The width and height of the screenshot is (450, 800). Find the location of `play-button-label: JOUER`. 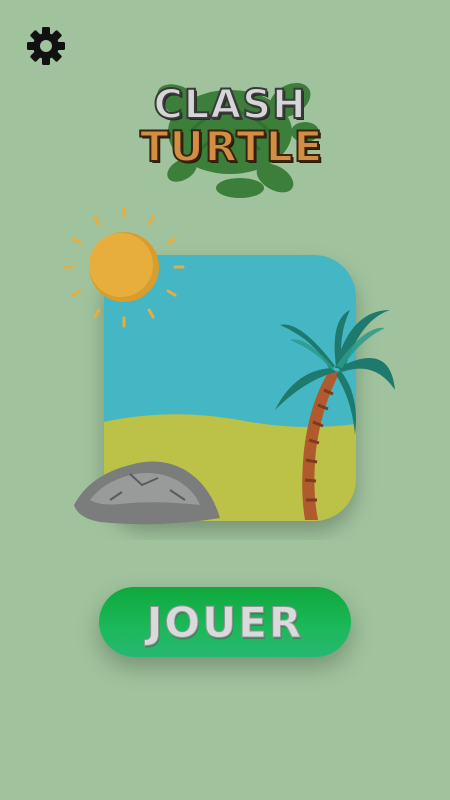

play-button-label: JOUER is located at coordinates (225, 622).